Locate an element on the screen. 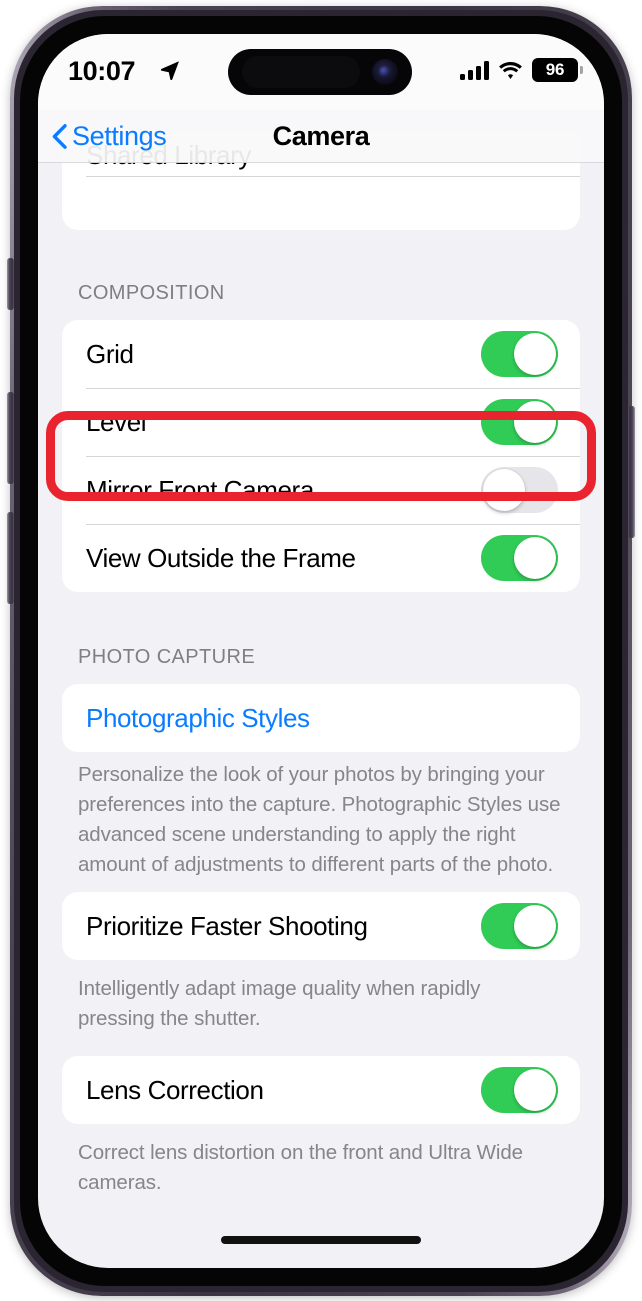  row-label-view-outside-the-frame: View Outside the Frame is located at coordinates (221, 557).